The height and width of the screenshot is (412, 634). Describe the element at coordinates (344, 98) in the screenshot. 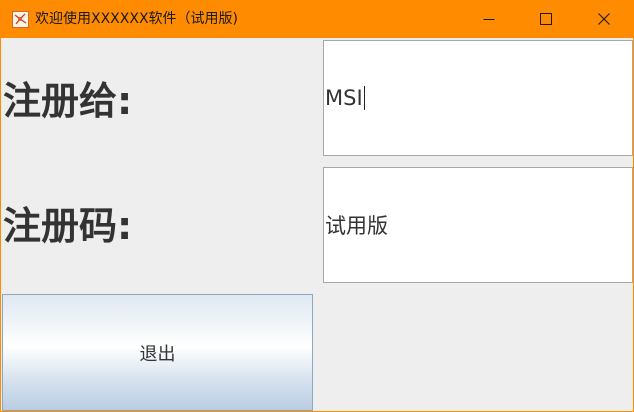

I see `registered-to-value: MSI` at that location.